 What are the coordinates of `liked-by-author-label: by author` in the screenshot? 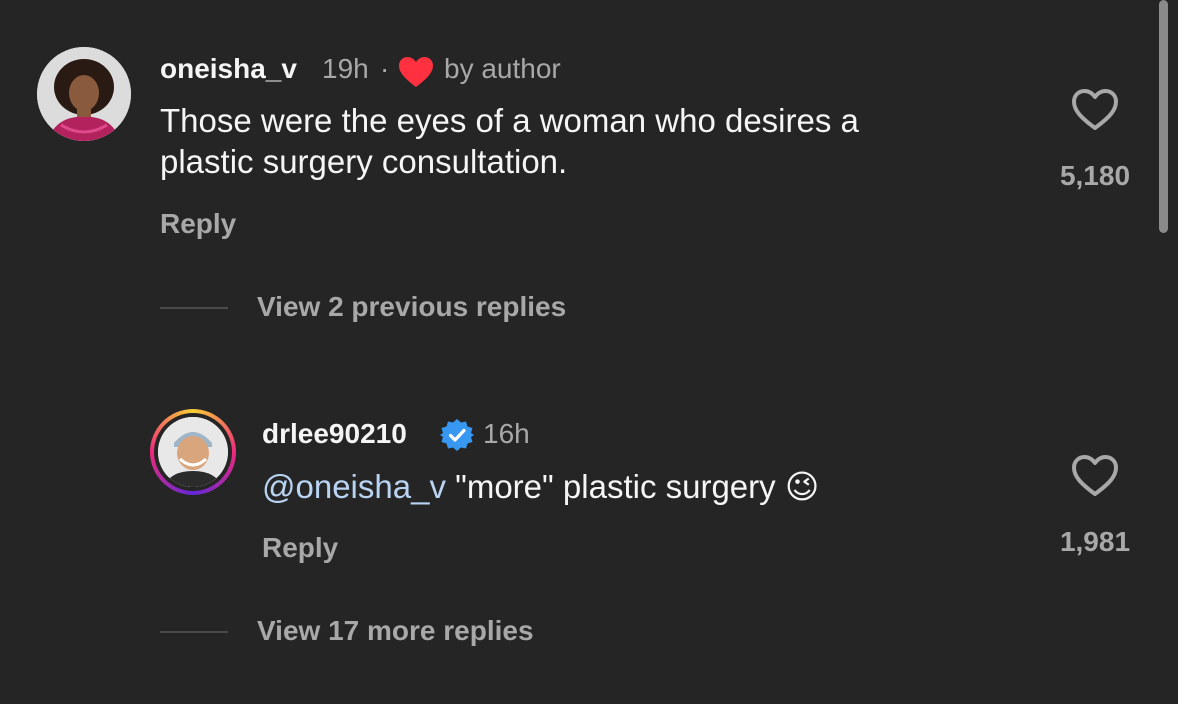 It's located at (502, 68).